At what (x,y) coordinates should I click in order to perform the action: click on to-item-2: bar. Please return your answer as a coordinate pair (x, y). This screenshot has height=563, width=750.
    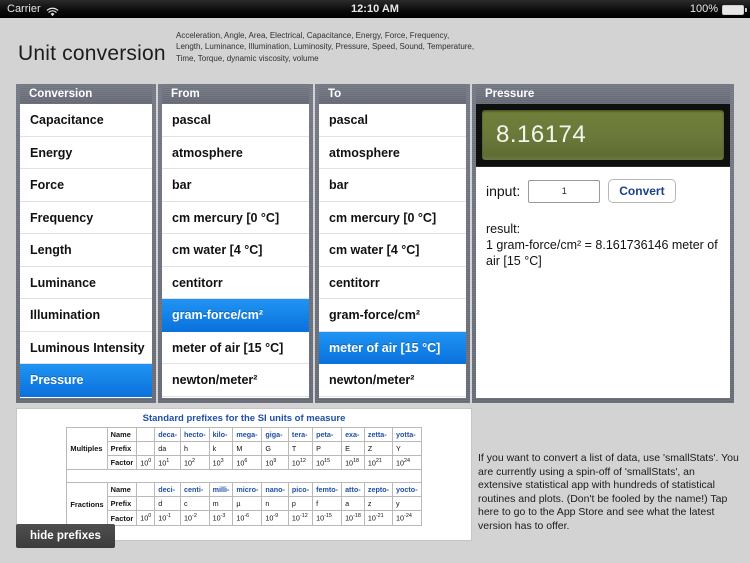
    Looking at the image, I should click on (392, 185).